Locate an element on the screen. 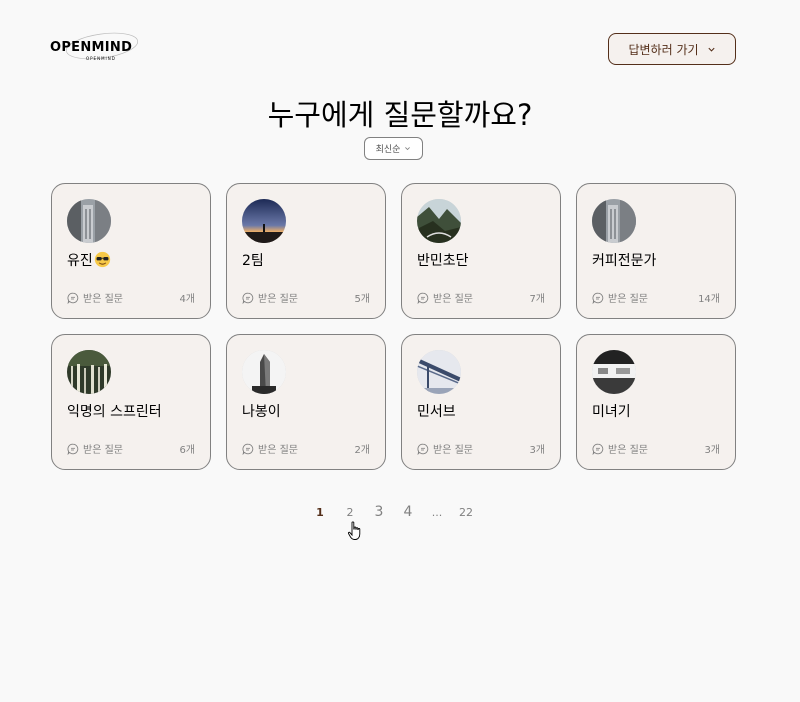 This screenshot has width=800, height=702. page-2: 2 is located at coordinates (350, 512).